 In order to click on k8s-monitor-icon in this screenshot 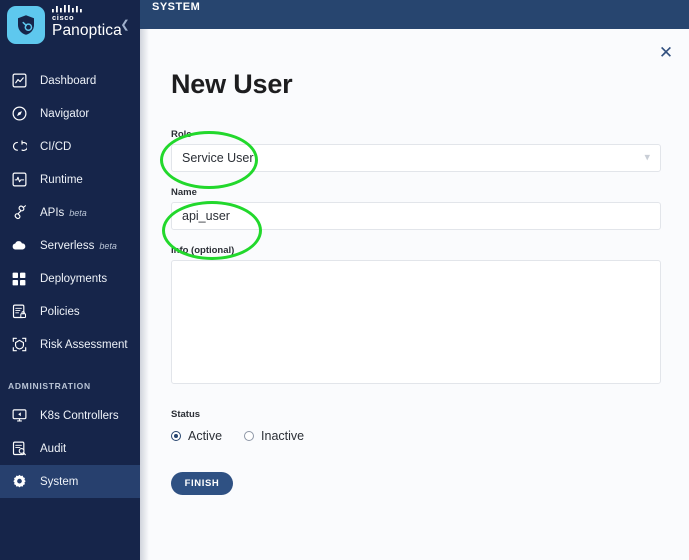, I will do `click(19, 416)`.